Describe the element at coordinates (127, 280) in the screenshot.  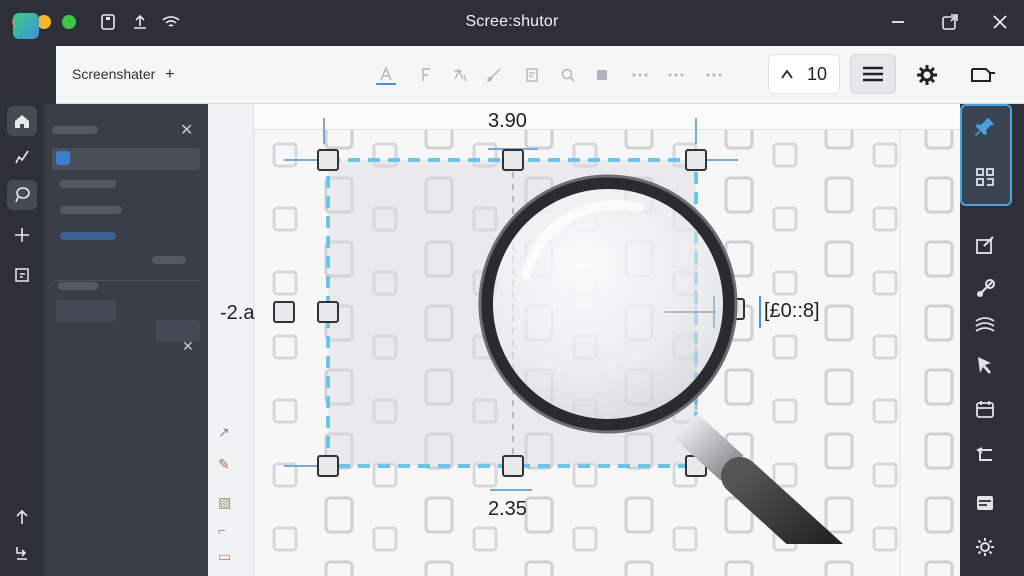
I see `panel-divider` at that location.